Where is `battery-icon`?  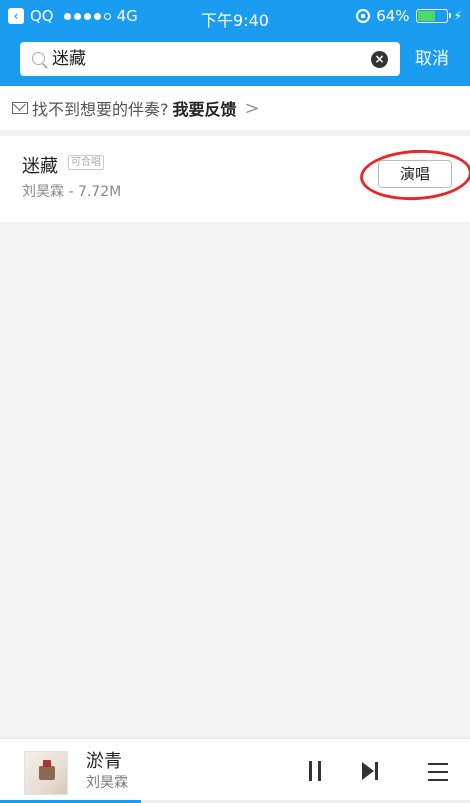
battery-icon is located at coordinates (433, 16).